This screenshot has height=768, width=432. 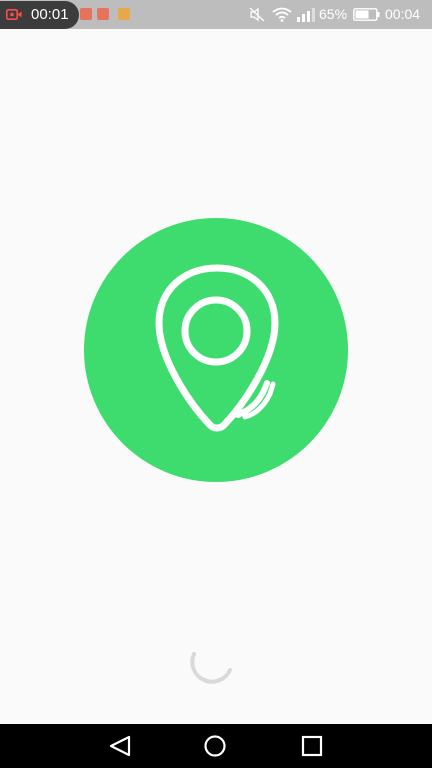 What do you see at coordinates (215, 746) in the screenshot?
I see `home-icon` at bounding box center [215, 746].